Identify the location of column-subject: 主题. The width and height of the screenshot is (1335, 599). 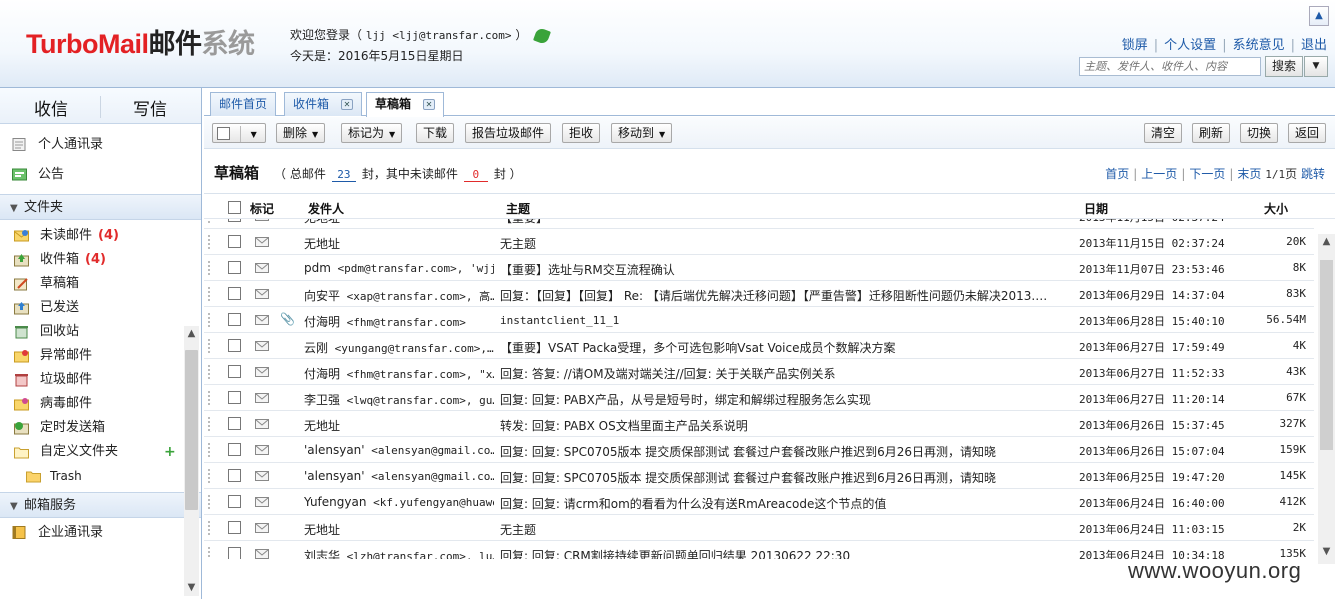
(518, 208).